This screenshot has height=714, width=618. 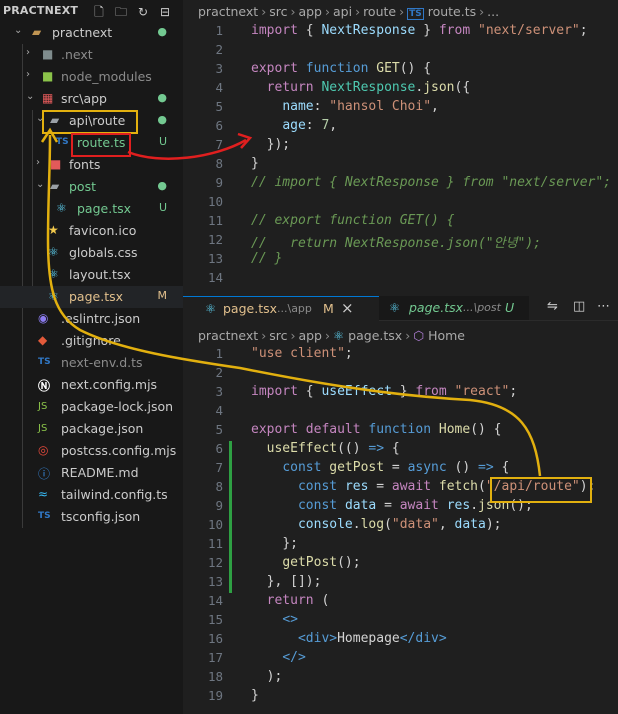 What do you see at coordinates (400, 202) in the screenshot?
I see `code-line: 10` at bounding box center [400, 202].